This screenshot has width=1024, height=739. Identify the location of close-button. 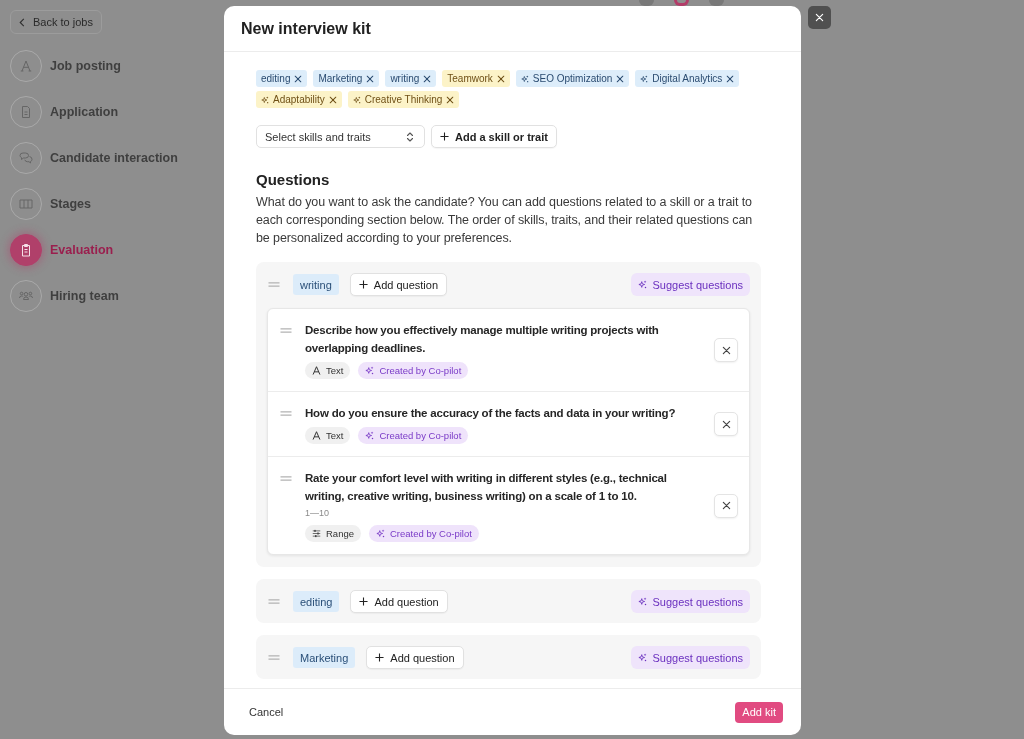
(819, 17).